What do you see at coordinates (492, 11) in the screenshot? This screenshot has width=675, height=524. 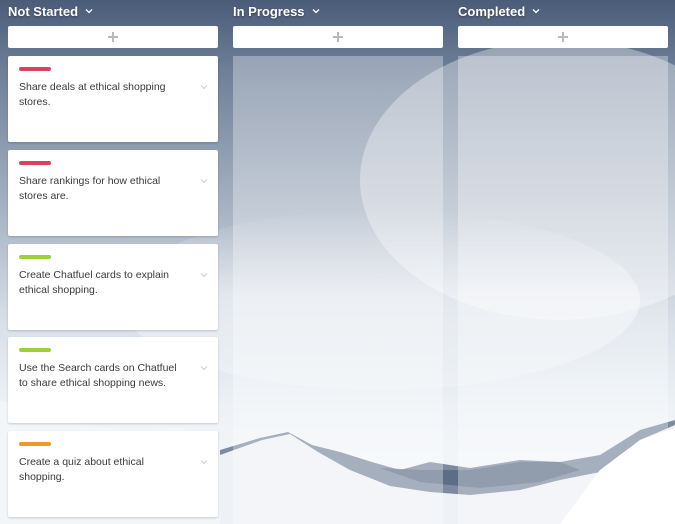 I see `column-title: Completed` at bounding box center [492, 11].